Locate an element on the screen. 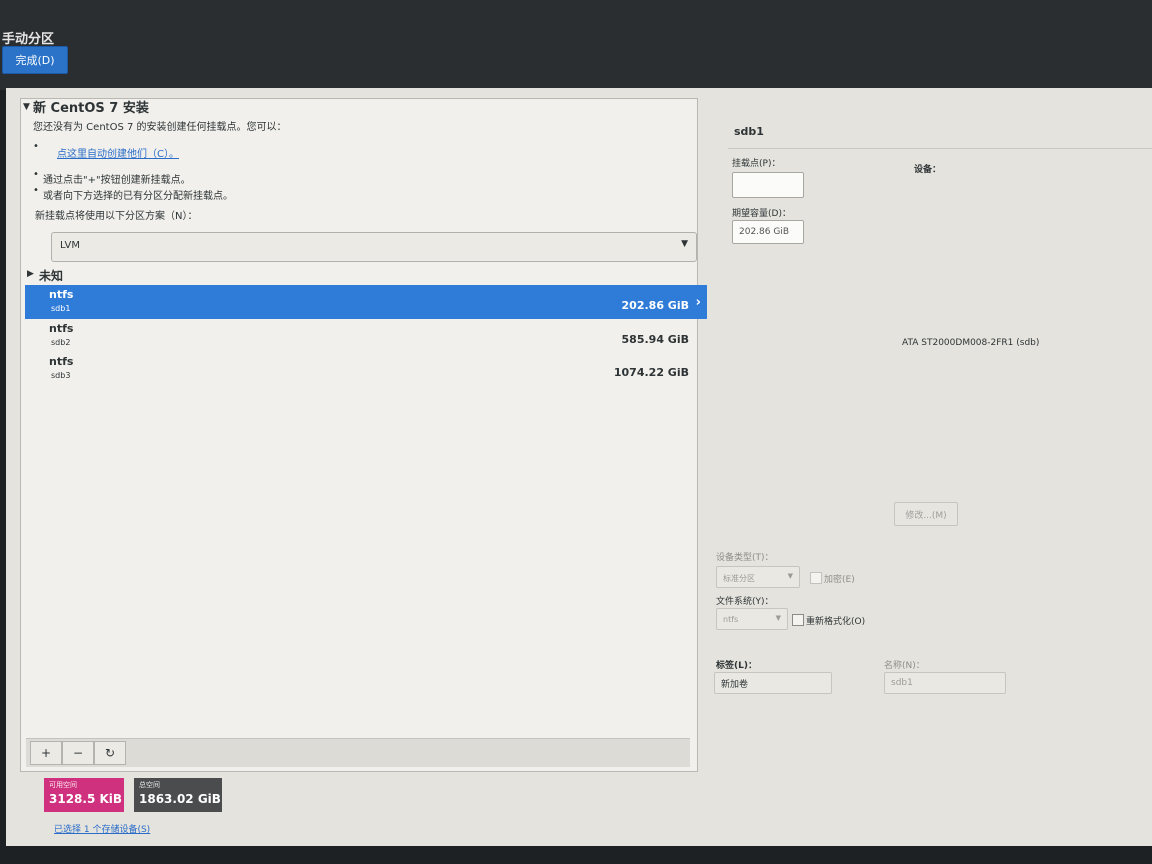  reformat-checkbox is located at coordinates (798, 620).